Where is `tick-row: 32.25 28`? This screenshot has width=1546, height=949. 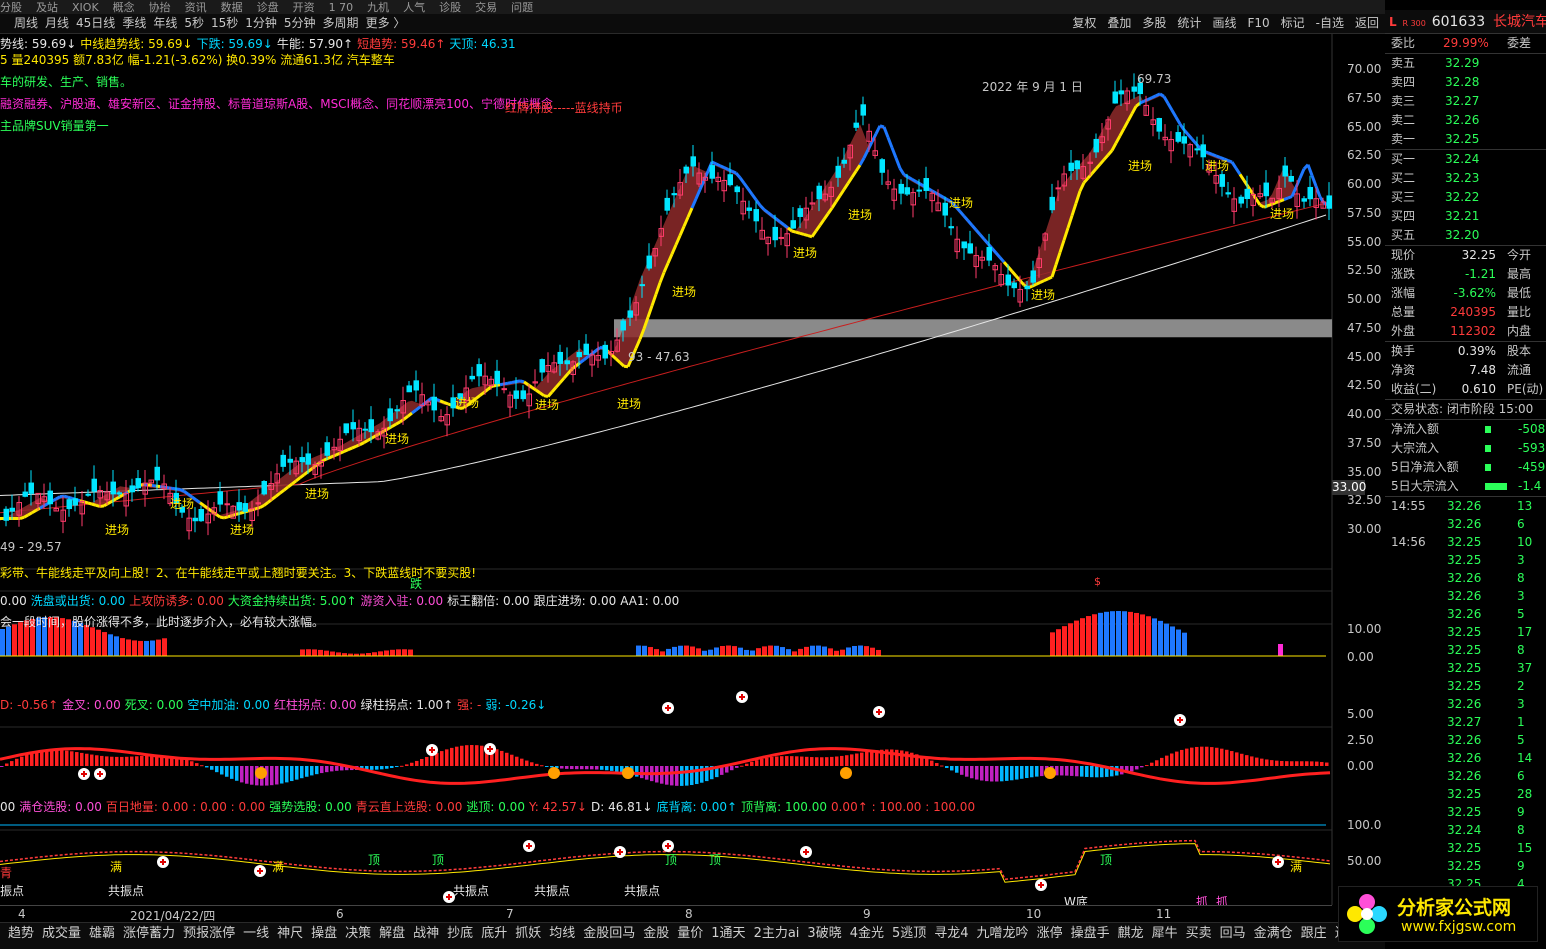
tick-row: 32.25 28 is located at coordinates (1465, 794).